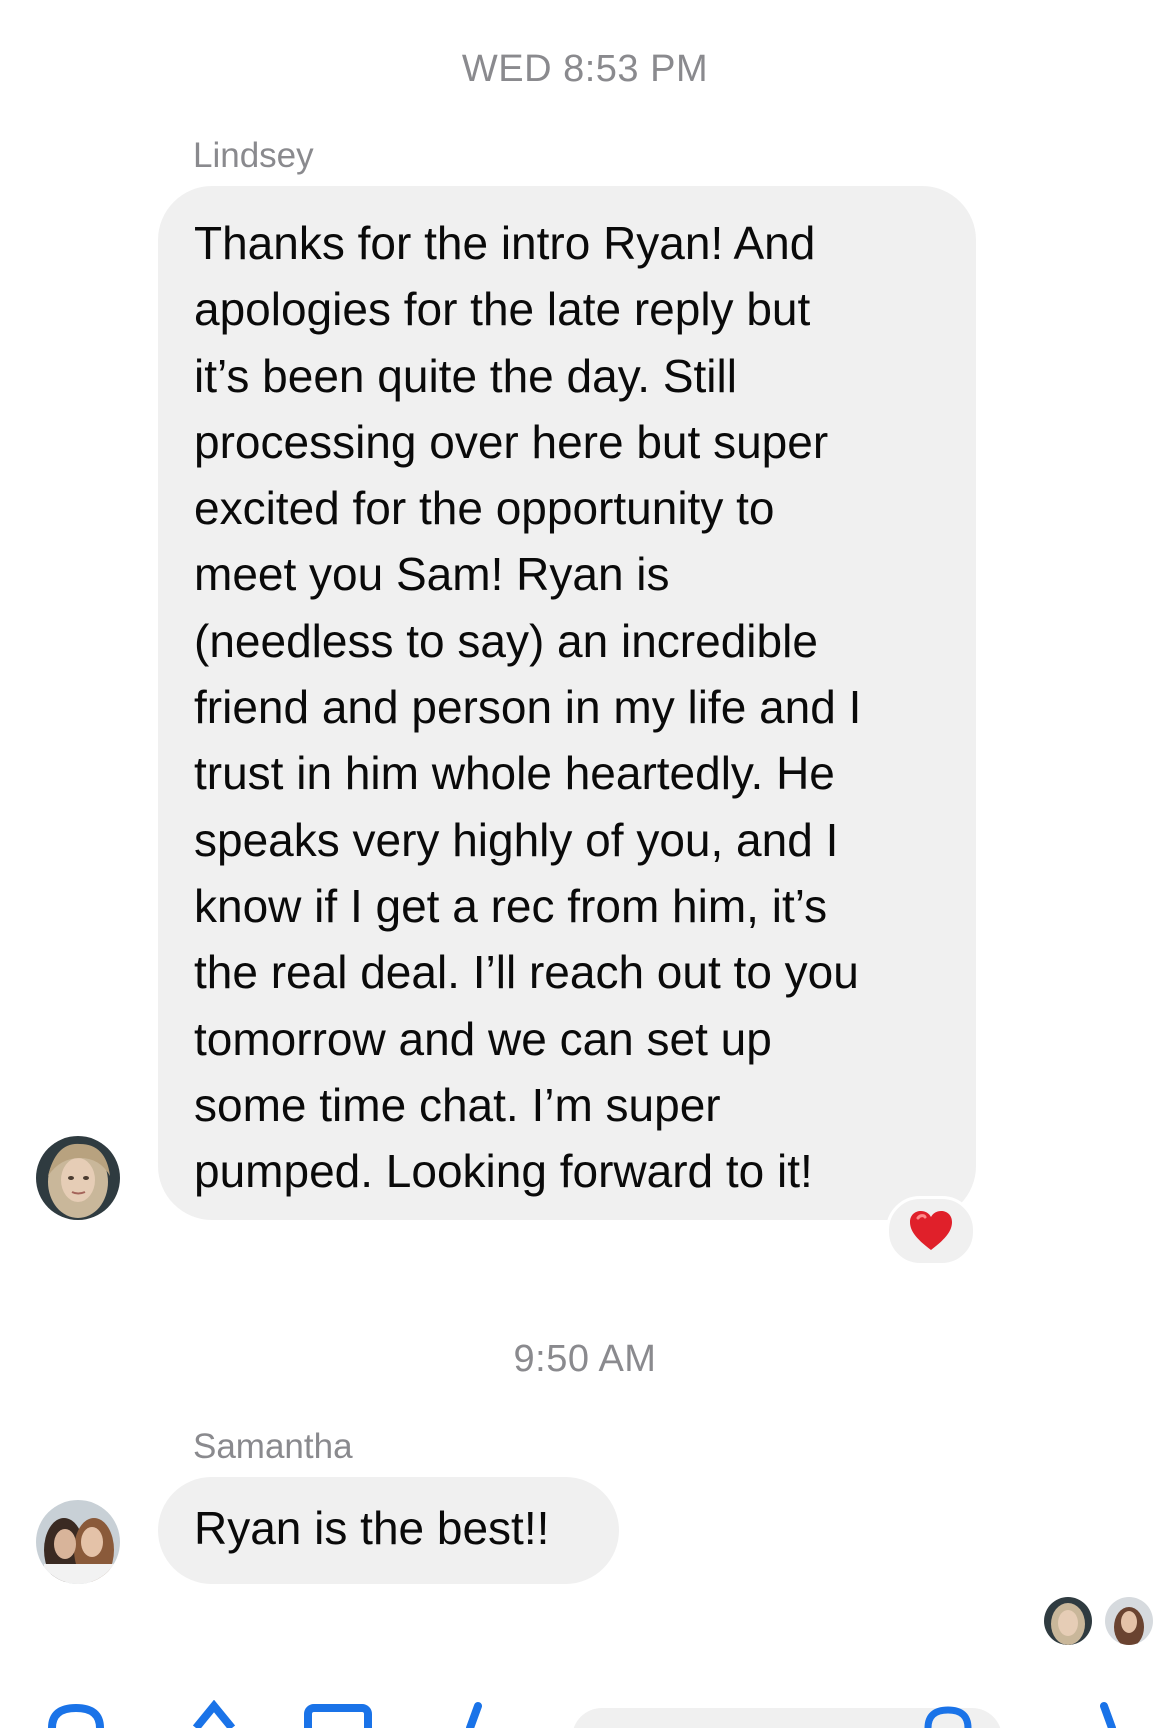 The height and width of the screenshot is (1733, 1170). What do you see at coordinates (214, 1715) in the screenshot?
I see `camera-icon` at bounding box center [214, 1715].